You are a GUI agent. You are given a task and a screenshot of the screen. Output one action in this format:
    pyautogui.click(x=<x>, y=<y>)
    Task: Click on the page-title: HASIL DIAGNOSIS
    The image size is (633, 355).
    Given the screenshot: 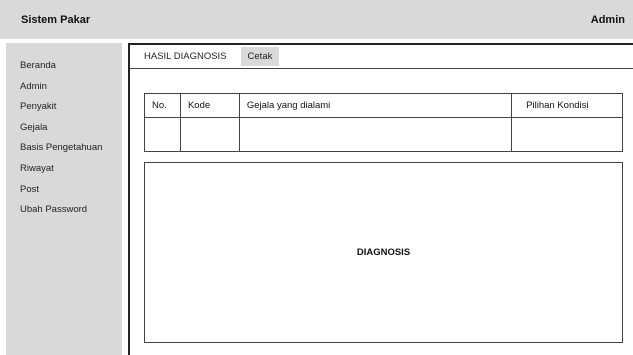 What is the action you would take?
    pyautogui.click(x=185, y=56)
    